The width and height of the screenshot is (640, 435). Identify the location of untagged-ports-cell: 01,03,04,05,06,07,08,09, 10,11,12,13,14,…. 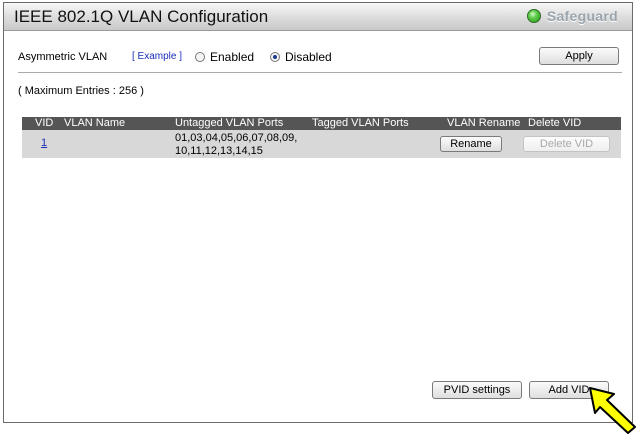
(236, 145).